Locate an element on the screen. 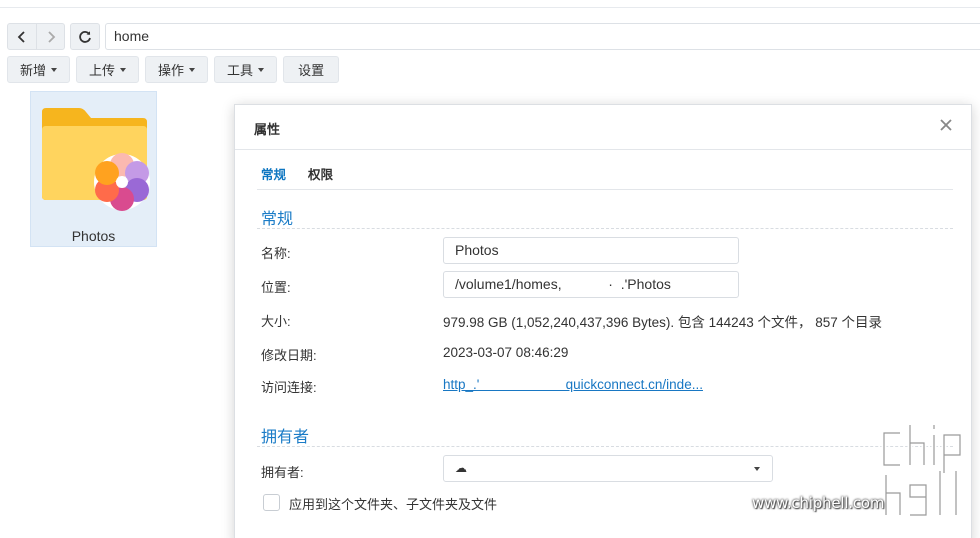 The image size is (980, 538). section-title-general: 常规 is located at coordinates (277, 219).